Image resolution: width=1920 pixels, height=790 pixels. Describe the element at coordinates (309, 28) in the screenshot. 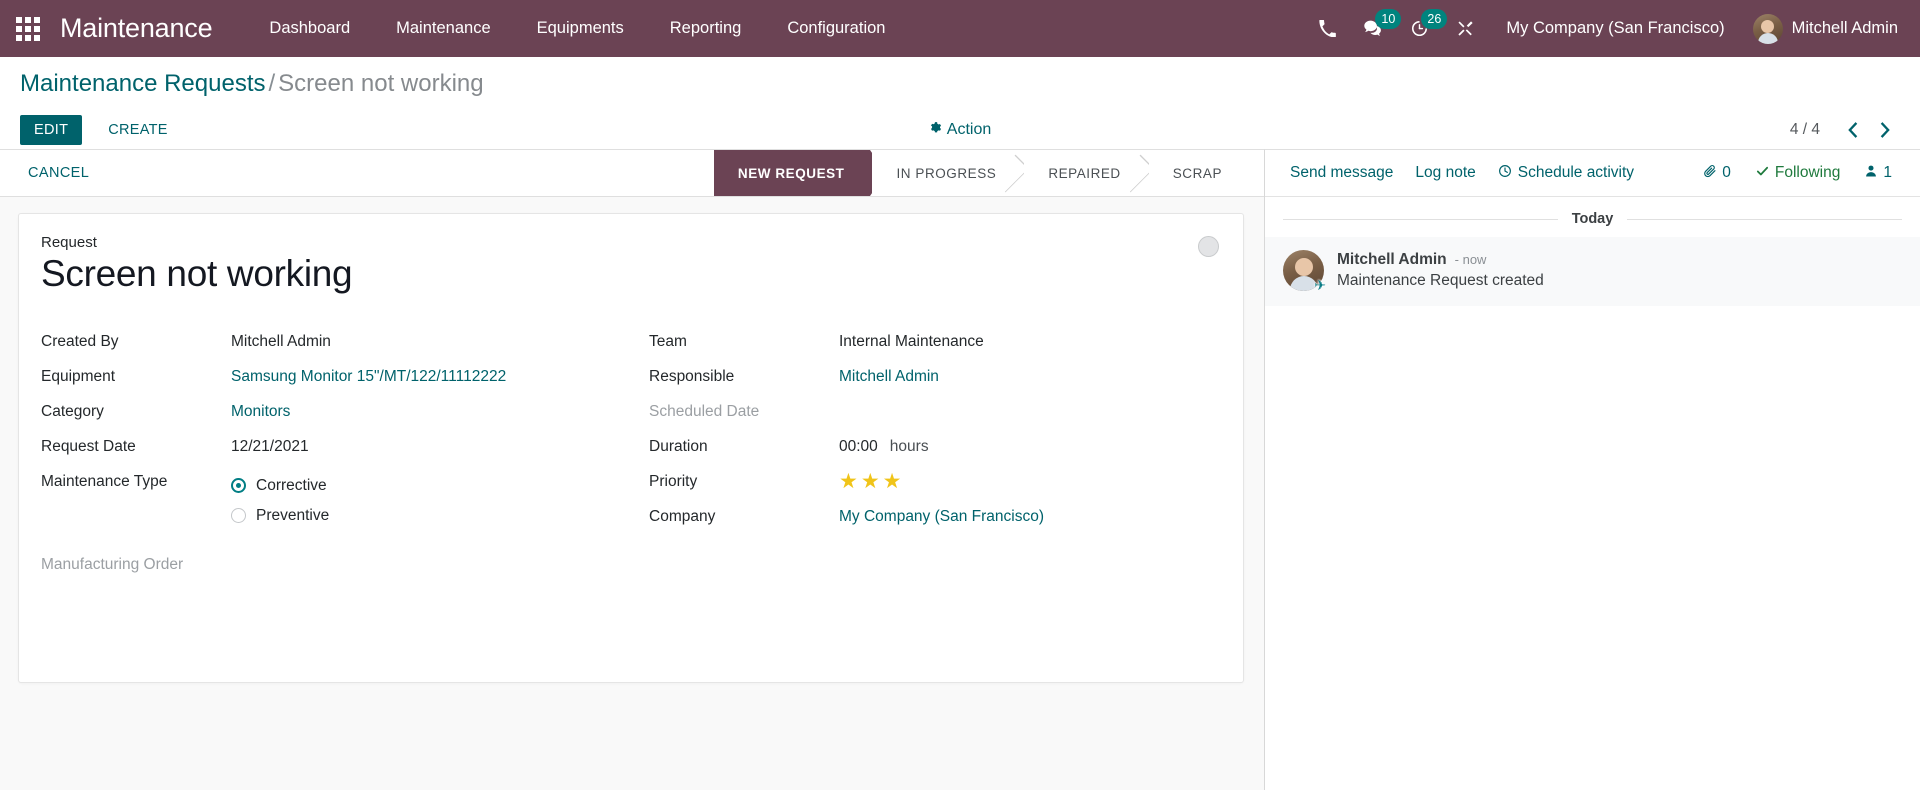

I see `menu-item-dashboard: Dashboard` at that location.